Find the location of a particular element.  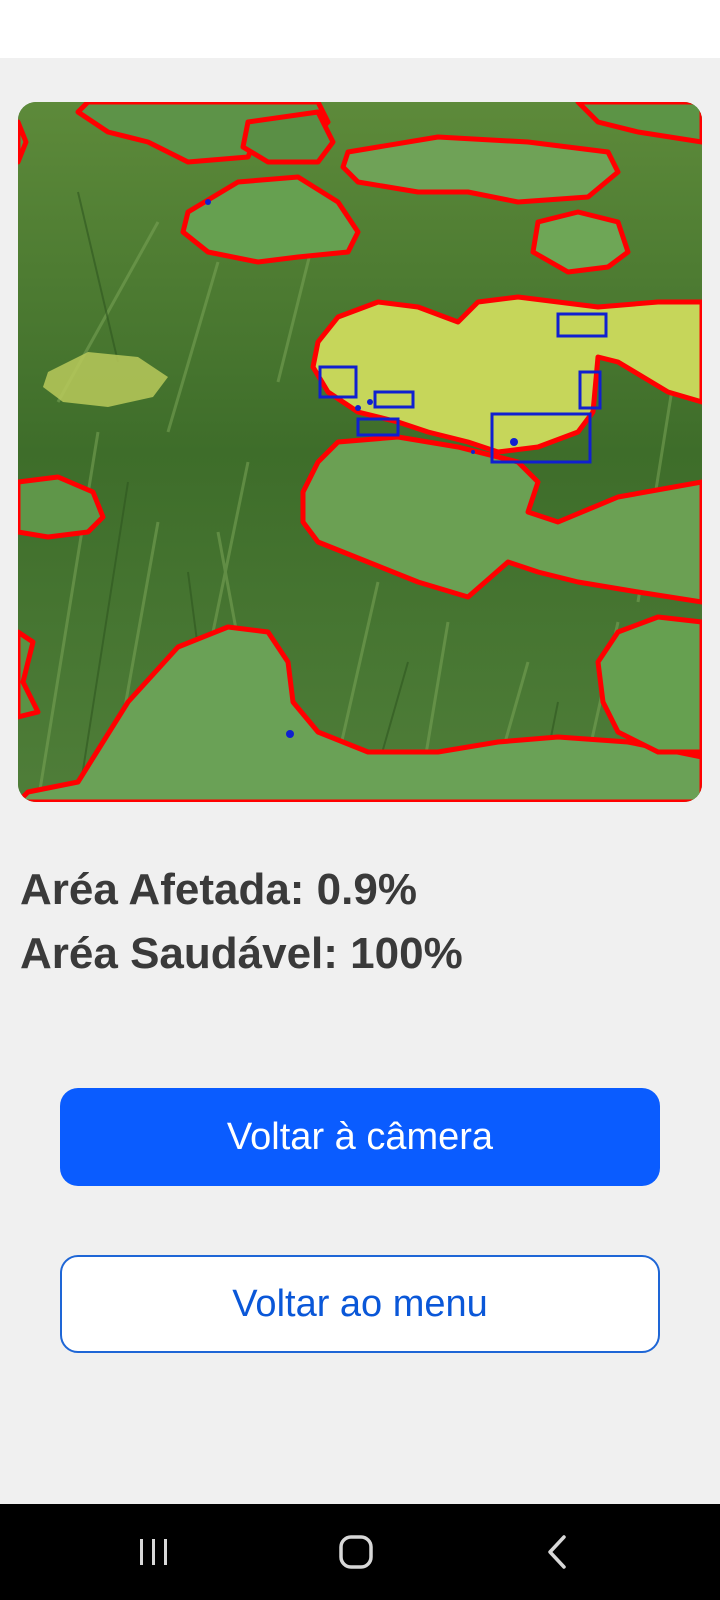

result-metrics: Aréa Afetada: 0.9% Aréa Saudável: 100% is located at coordinates (241, 922).